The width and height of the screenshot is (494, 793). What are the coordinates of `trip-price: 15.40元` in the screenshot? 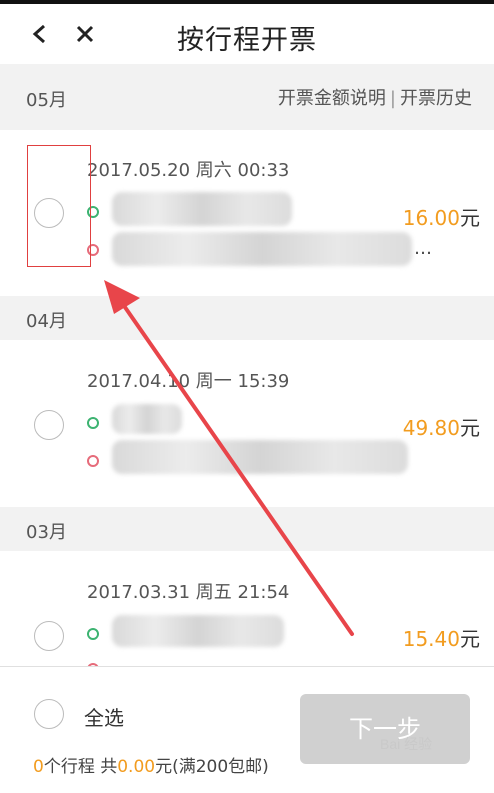 It's located at (441, 637).